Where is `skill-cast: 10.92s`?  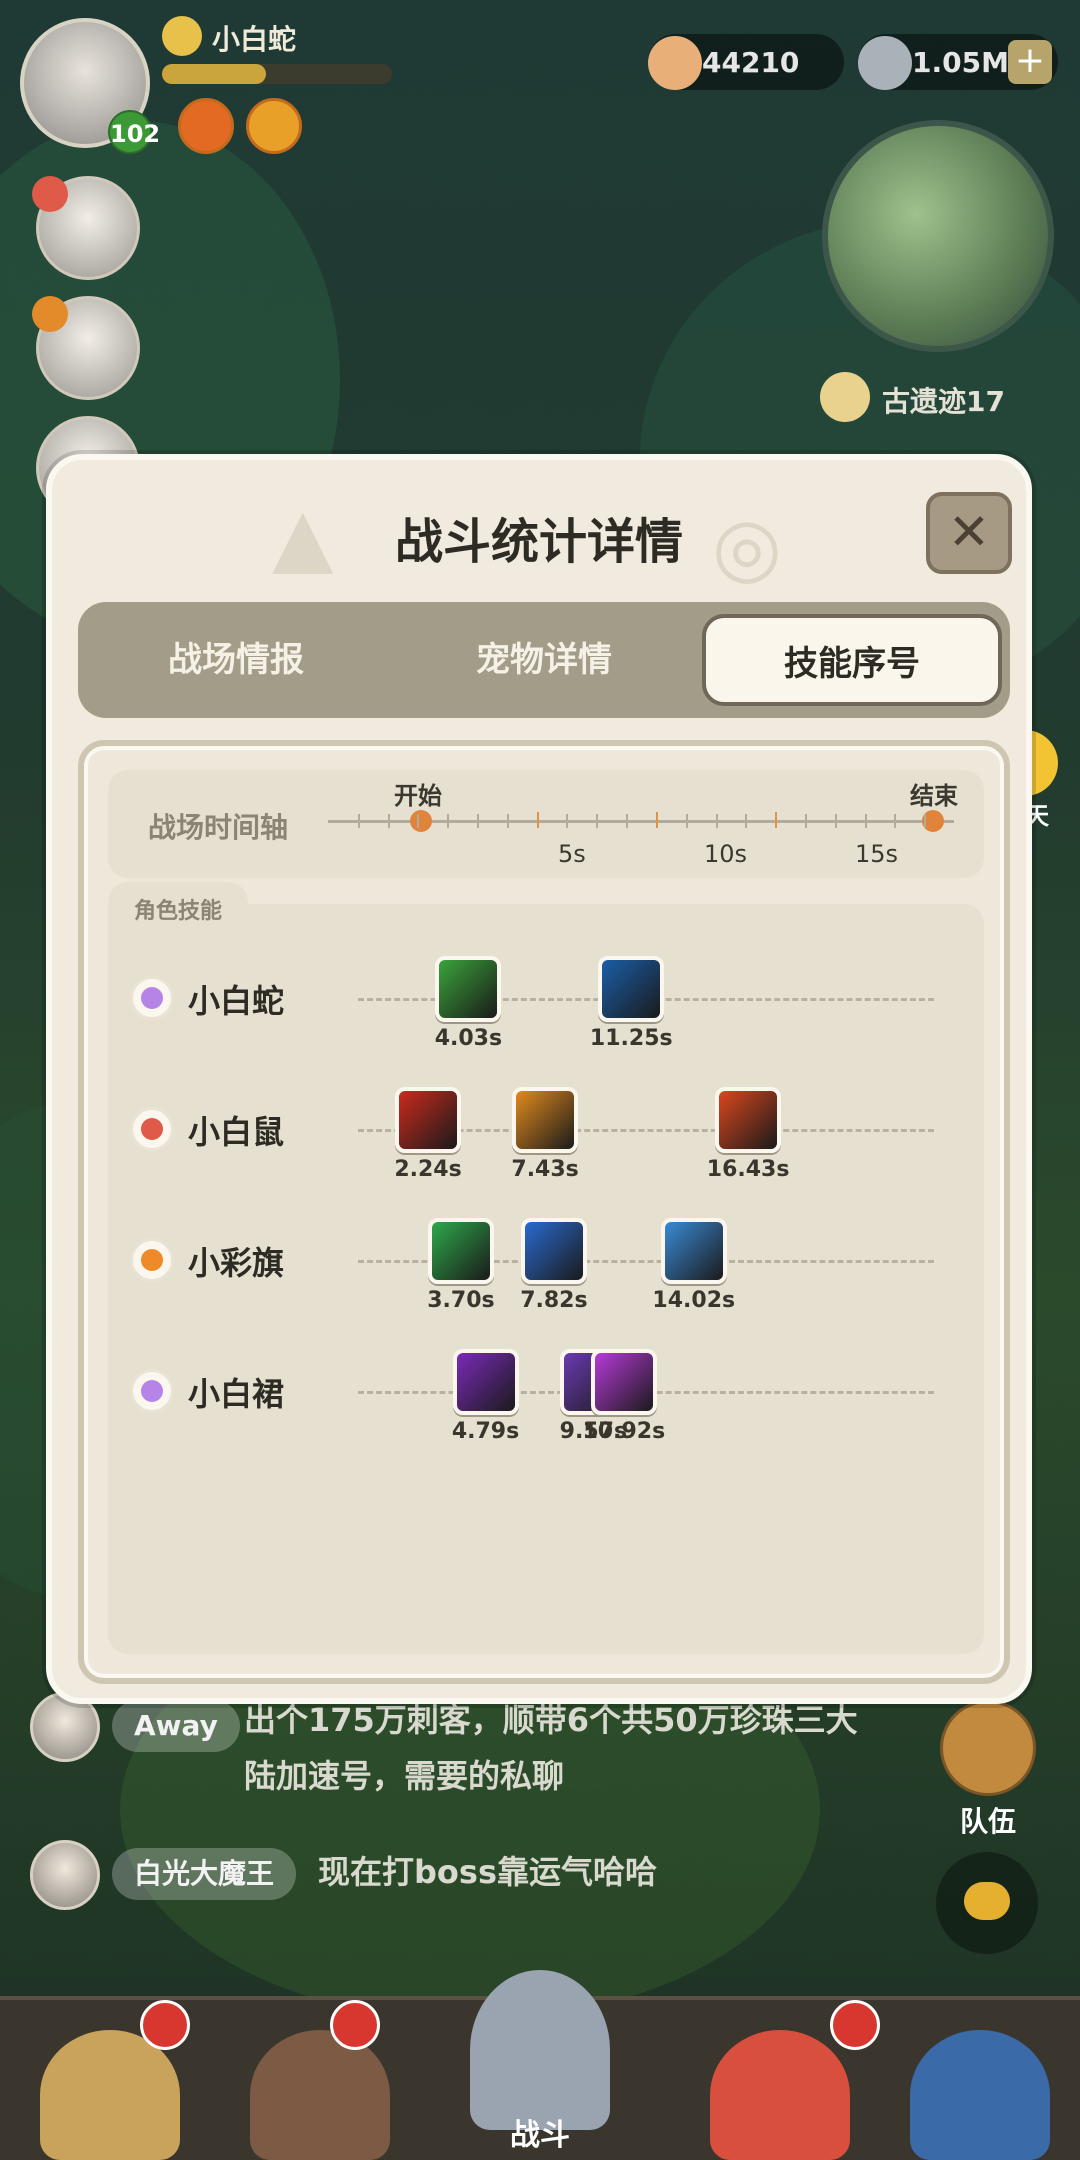
skill-cast: 10.92s is located at coordinates (623, 1396).